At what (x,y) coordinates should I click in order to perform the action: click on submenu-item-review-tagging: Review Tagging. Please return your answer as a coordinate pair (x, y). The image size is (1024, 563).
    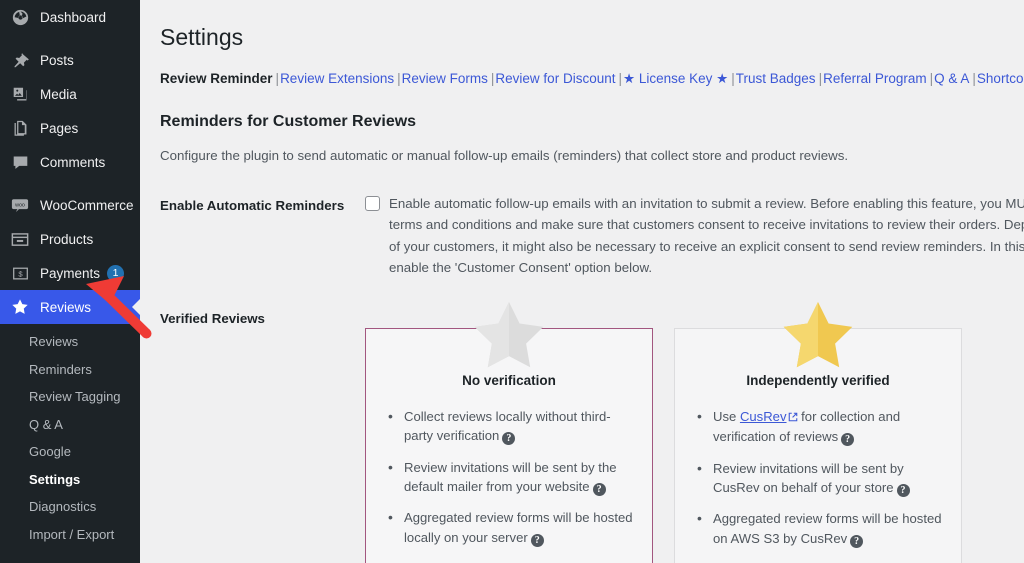
    Looking at the image, I should click on (70, 397).